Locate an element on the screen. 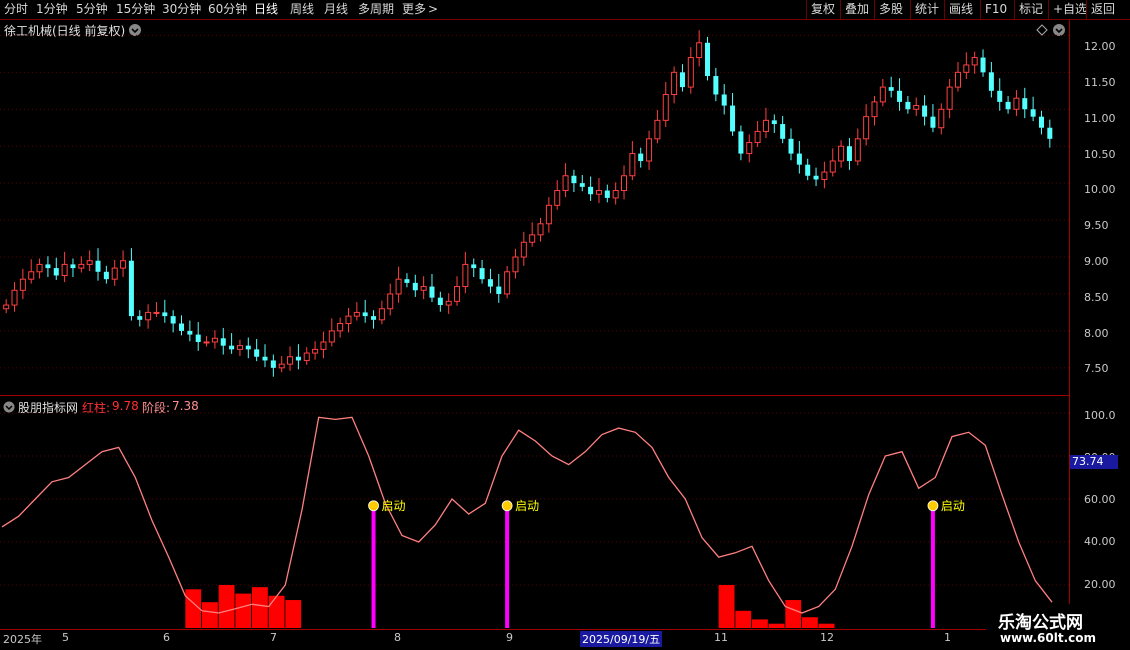 The image size is (1130, 650). price-tick: 10.50 is located at coordinates (1100, 154).